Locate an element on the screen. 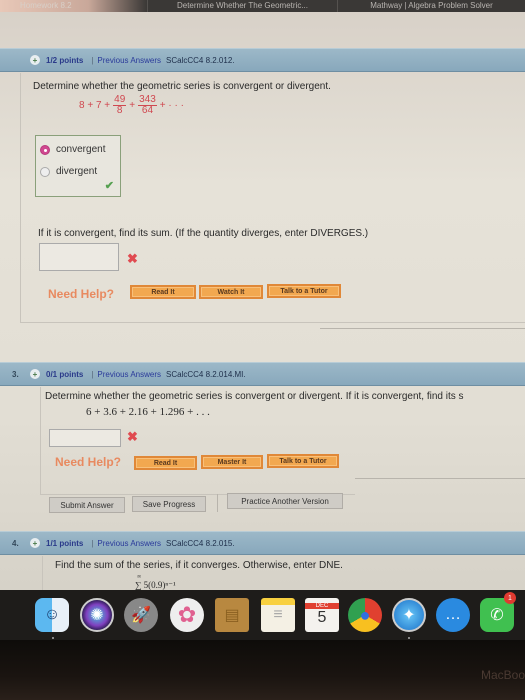  macos-dock: ☺ ✺ 🚀 ✿ ▤ ≡ DEC 5 ● ✦ … ✆ 1 is located at coordinates (262, 615).